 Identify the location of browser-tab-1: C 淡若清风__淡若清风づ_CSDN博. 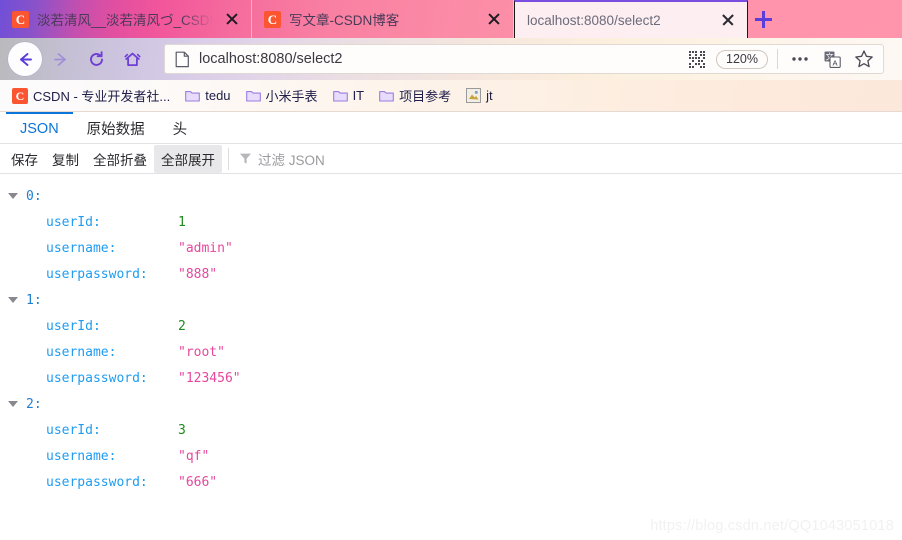
(126, 19).